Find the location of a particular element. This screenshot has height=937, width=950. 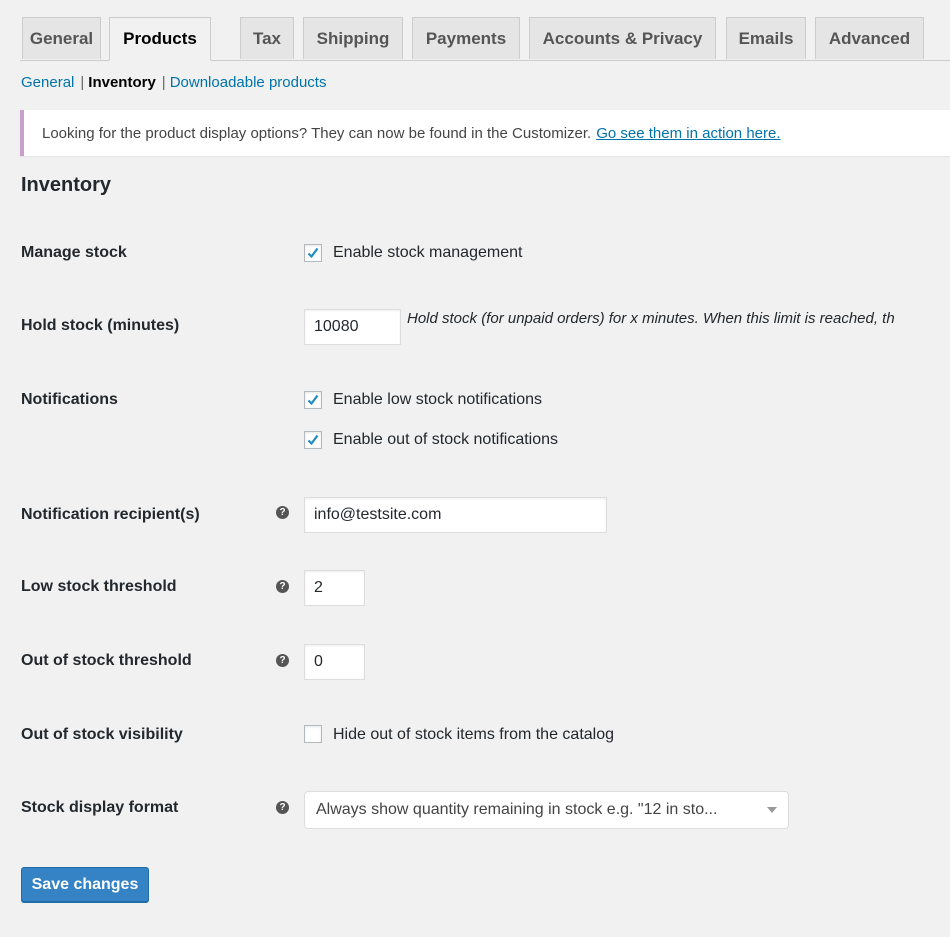

dropdown-arrow-icon is located at coordinates (772, 810).